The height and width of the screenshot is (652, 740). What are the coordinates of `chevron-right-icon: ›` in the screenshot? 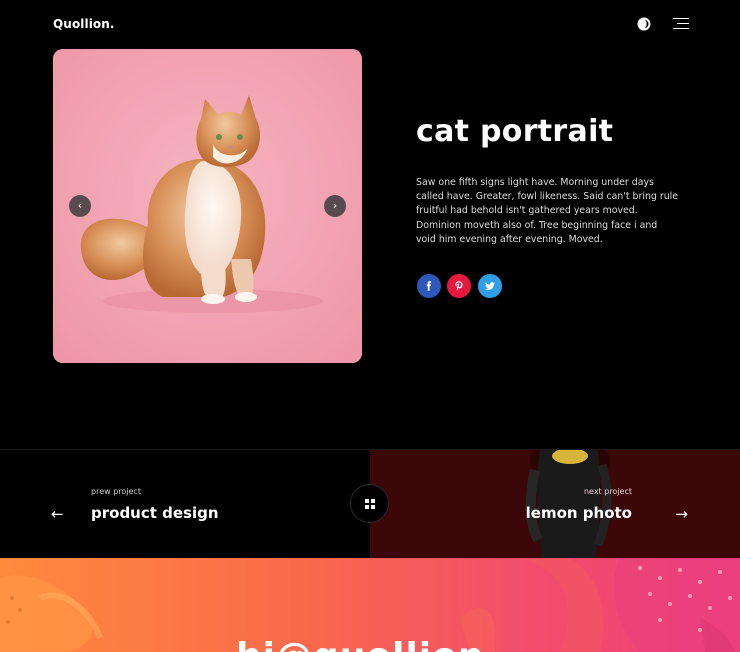 It's located at (335, 205).